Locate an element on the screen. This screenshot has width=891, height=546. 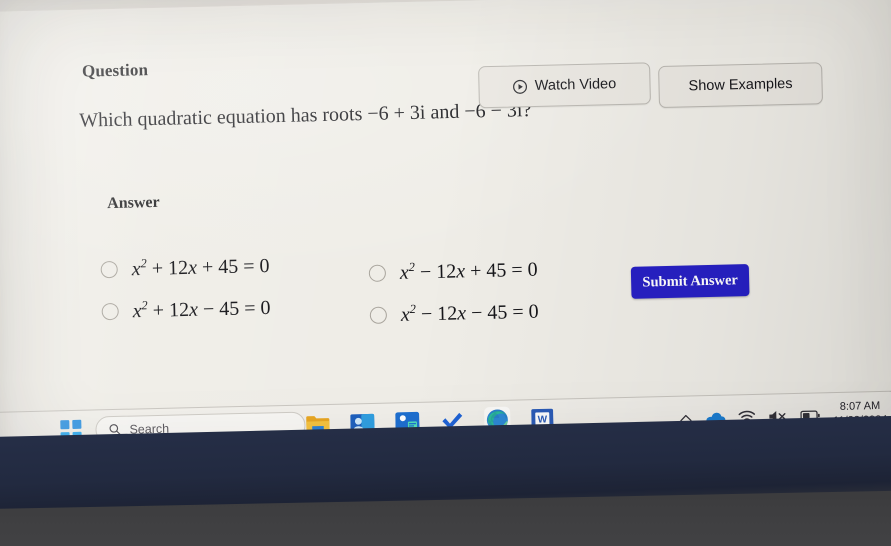
answer-choice-1: x2 + 12x − 45 = 0 is located at coordinates (186, 309).